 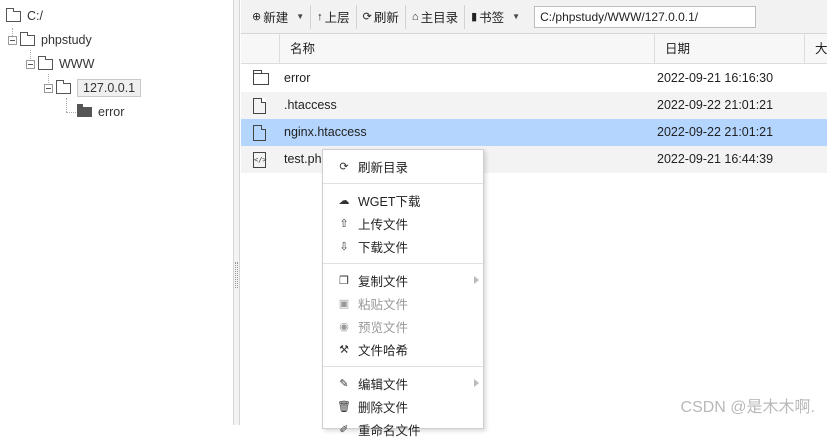 I want to click on menu-item-hash: ⚒ 文件哈希, so click(x=403, y=349).